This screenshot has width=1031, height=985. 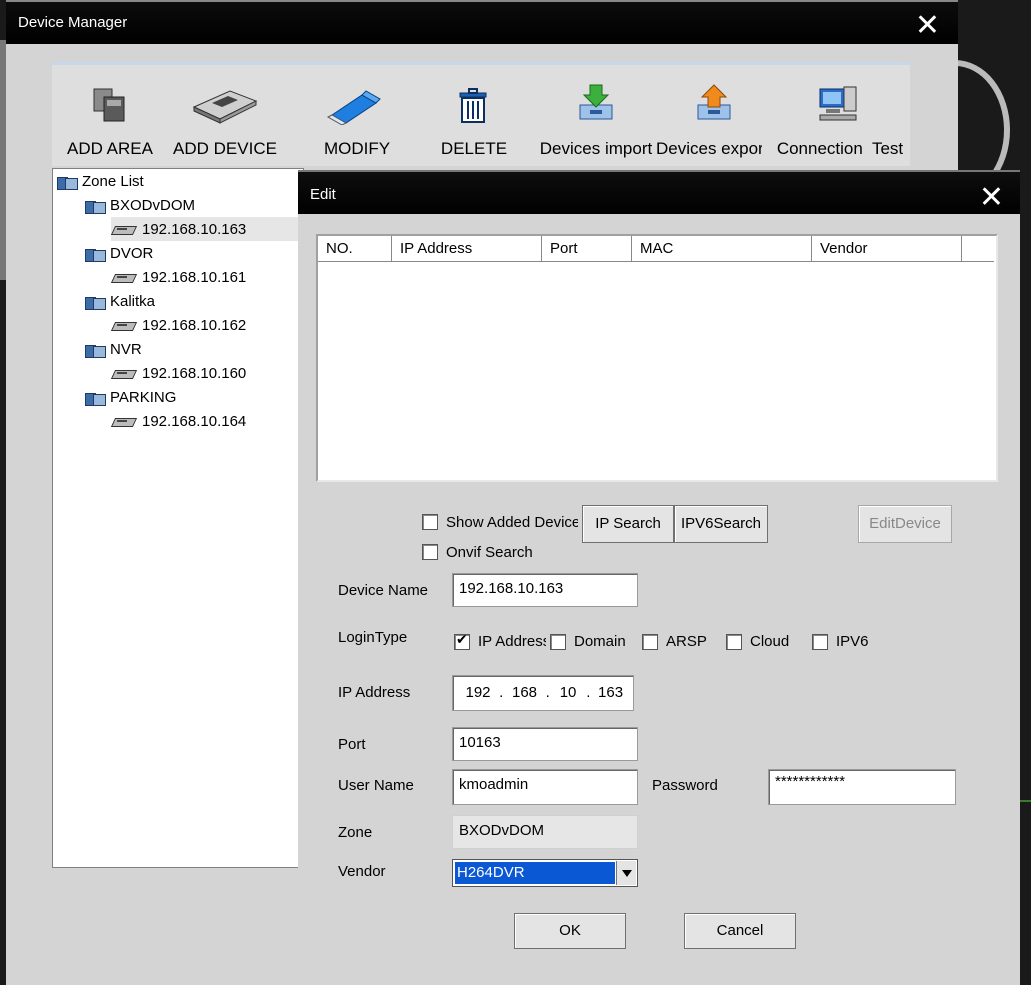 What do you see at coordinates (596, 105) in the screenshot?
I see `import-icon` at bounding box center [596, 105].